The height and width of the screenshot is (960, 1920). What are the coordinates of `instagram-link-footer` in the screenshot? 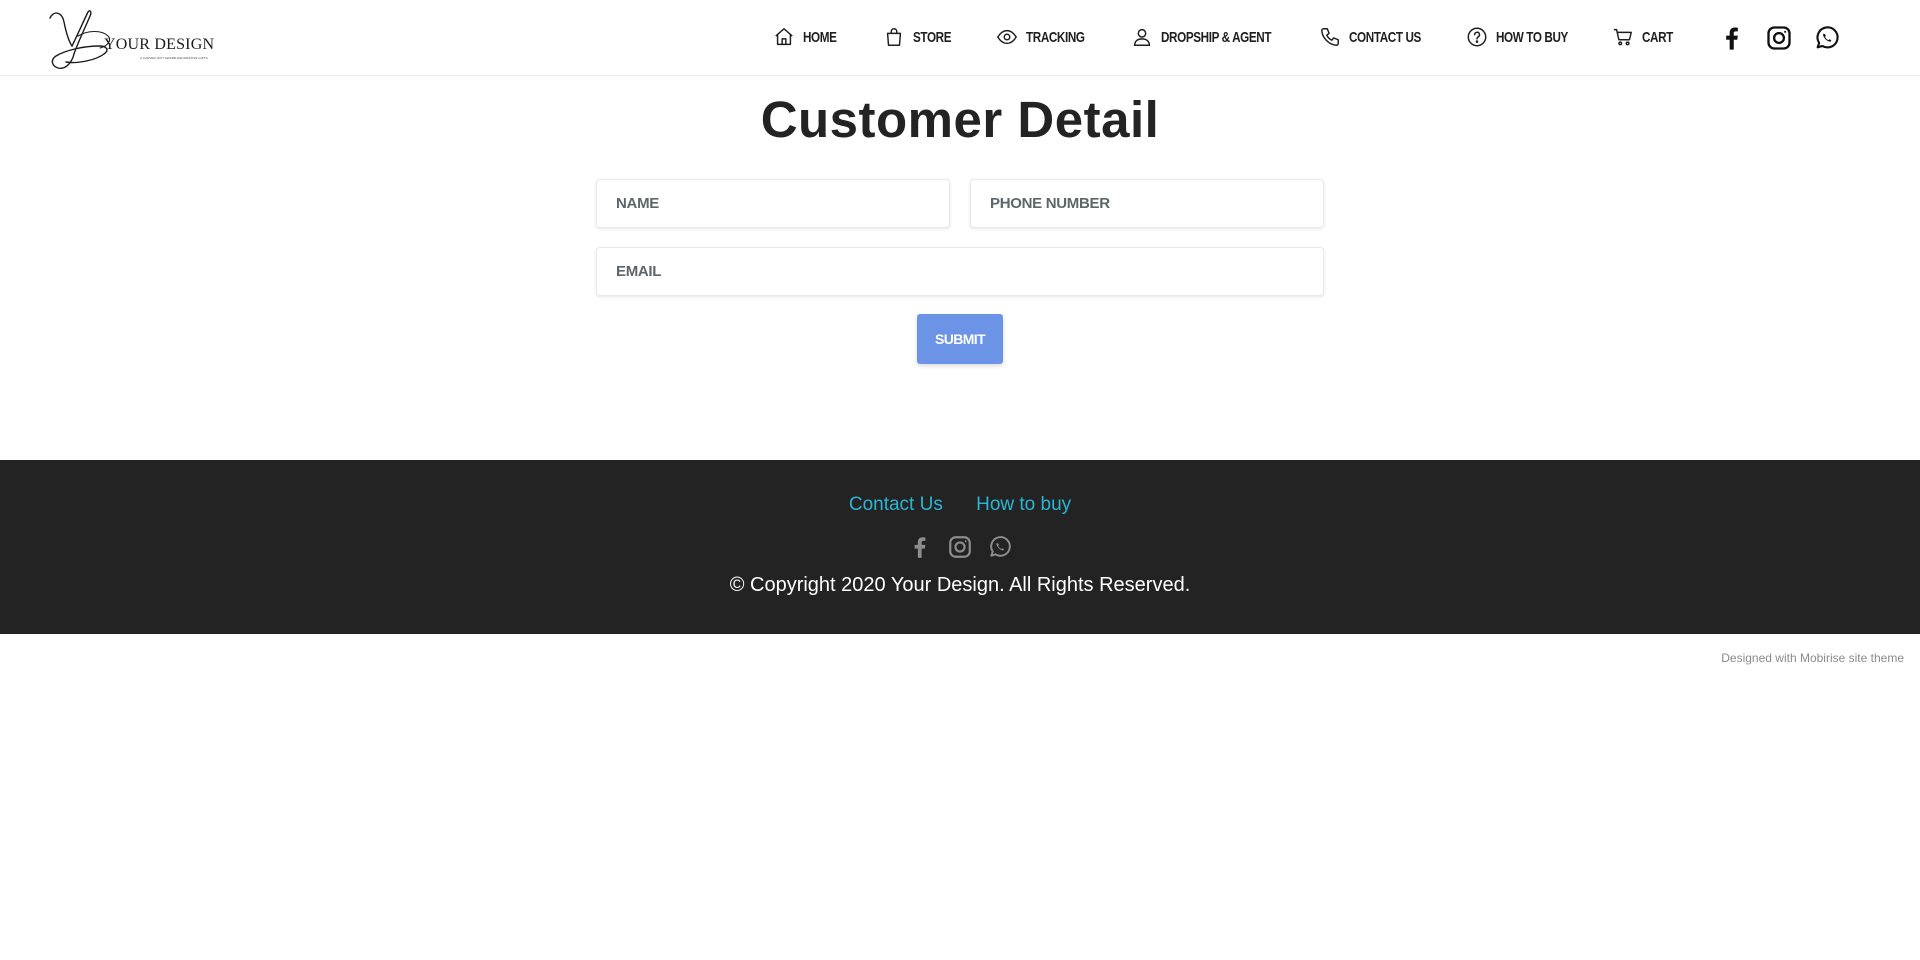 It's located at (960, 547).